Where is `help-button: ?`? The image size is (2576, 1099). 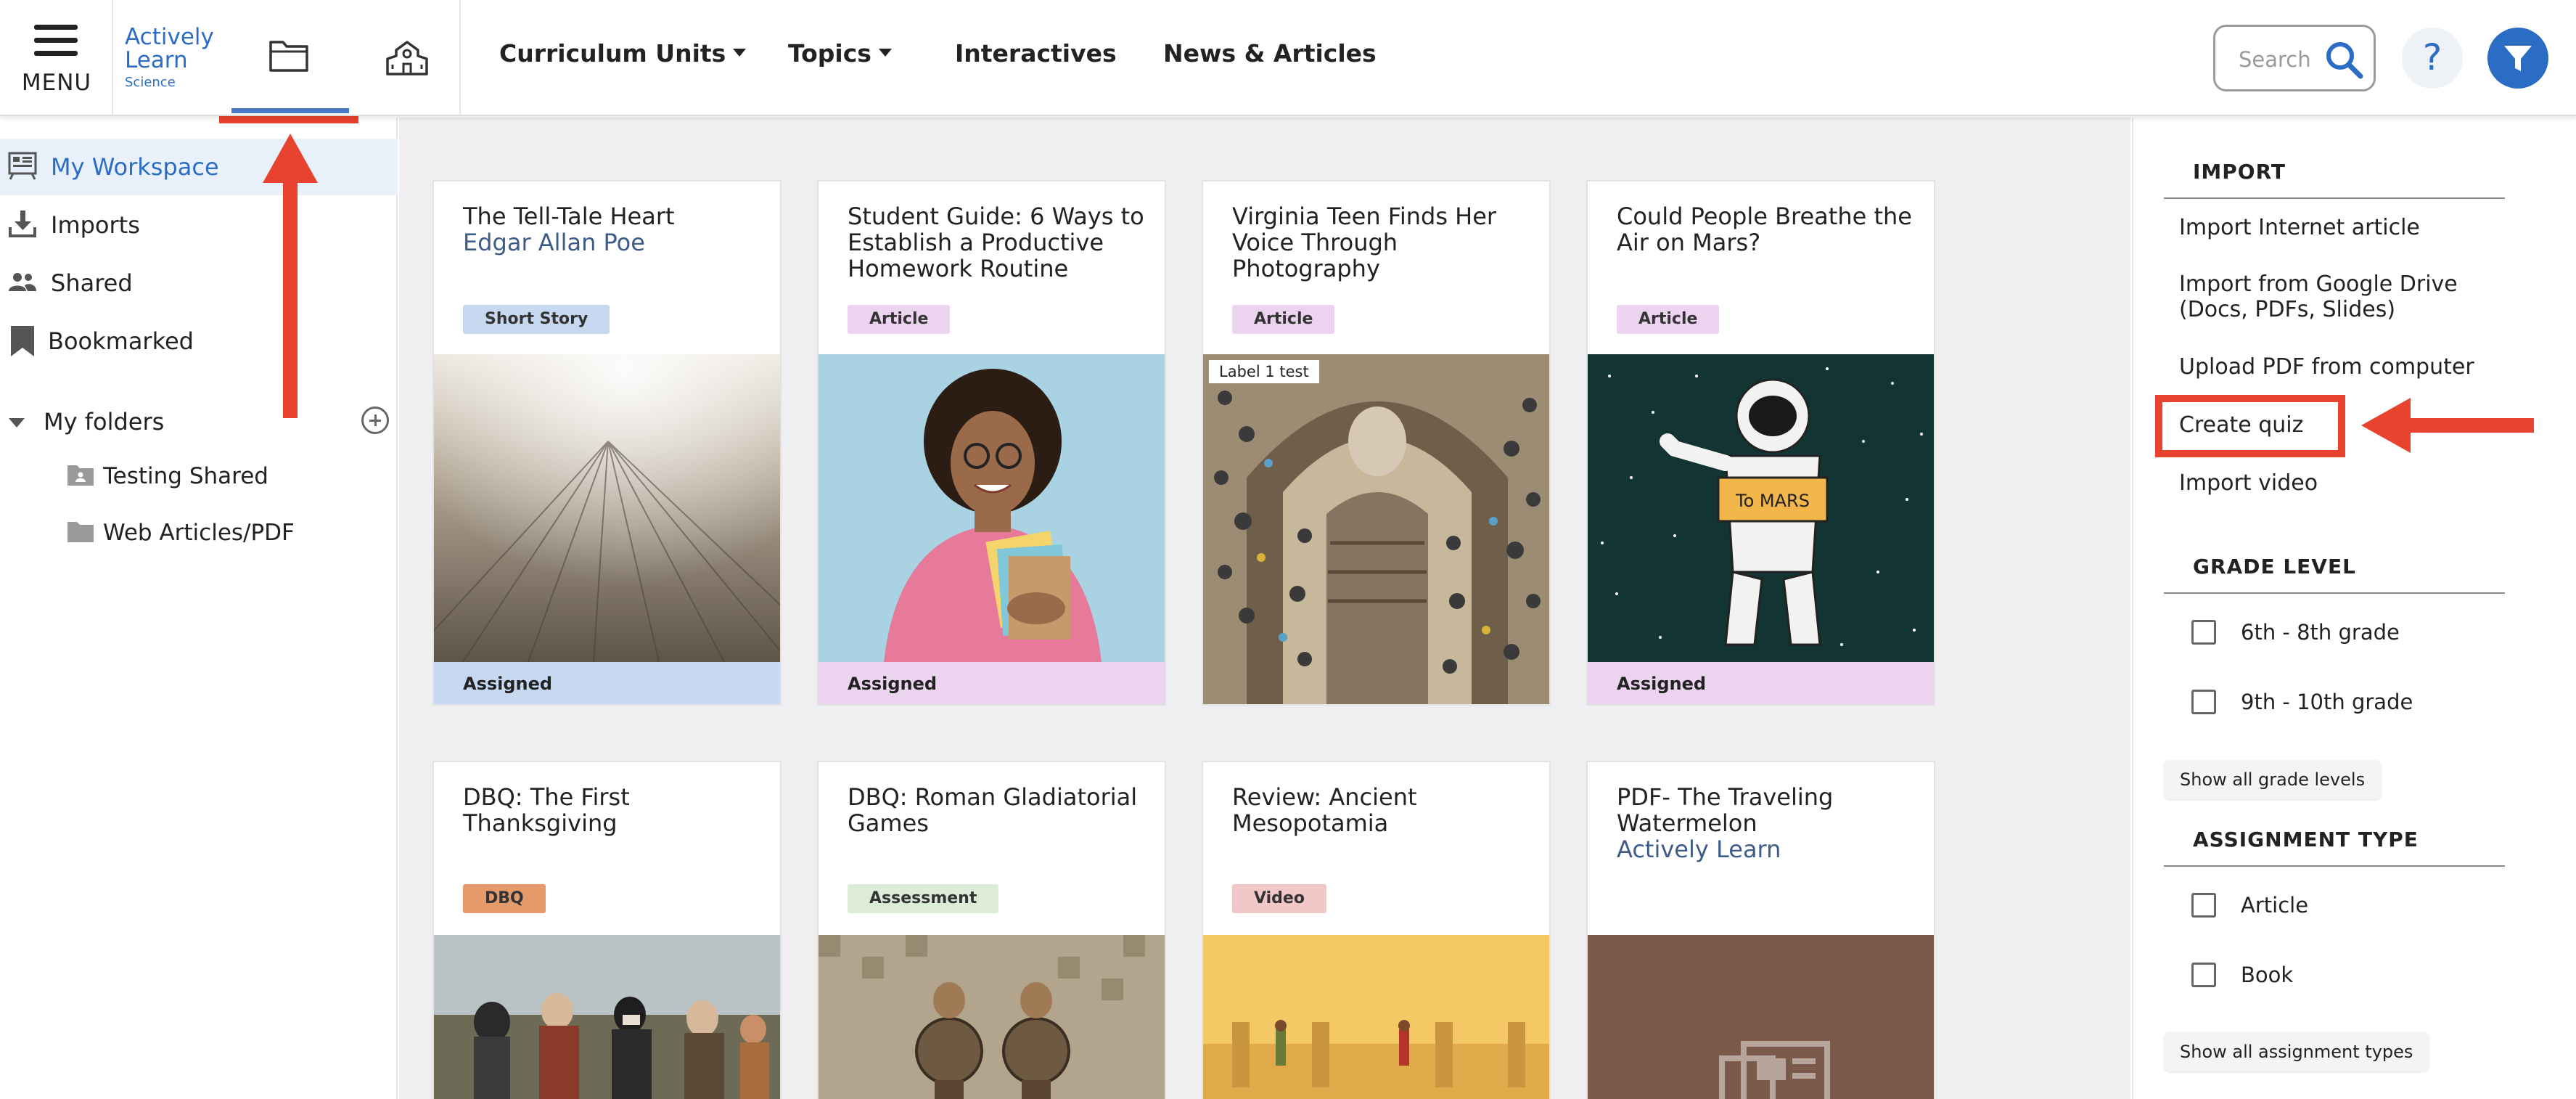
help-button: ? is located at coordinates (2432, 59).